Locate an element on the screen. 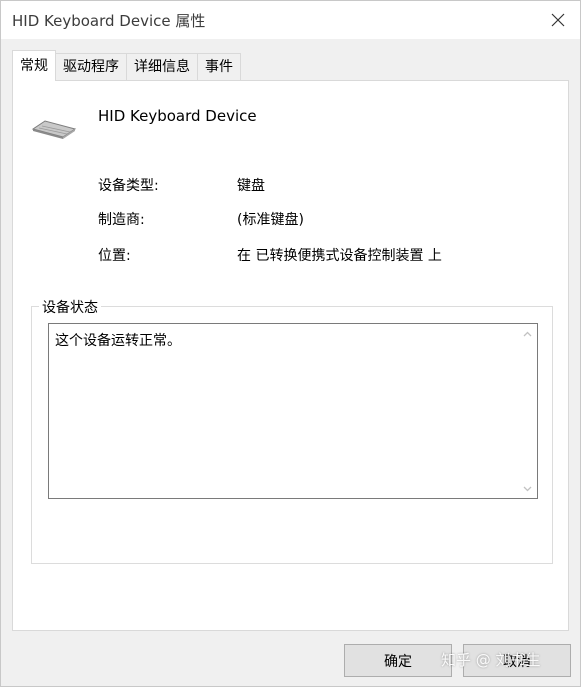 The width and height of the screenshot is (581, 687). location-label: 位置: is located at coordinates (114, 256).